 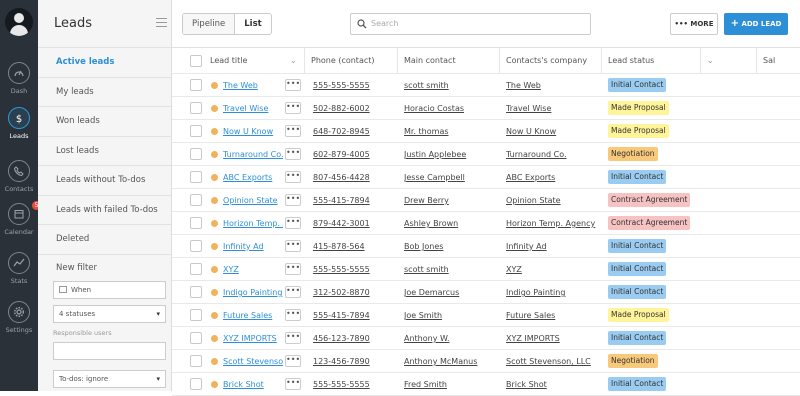 What do you see at coordinates (655, 200) in the screenshot?
I see `status-badge: Contract Agreement` at bounding box center [655, 200].